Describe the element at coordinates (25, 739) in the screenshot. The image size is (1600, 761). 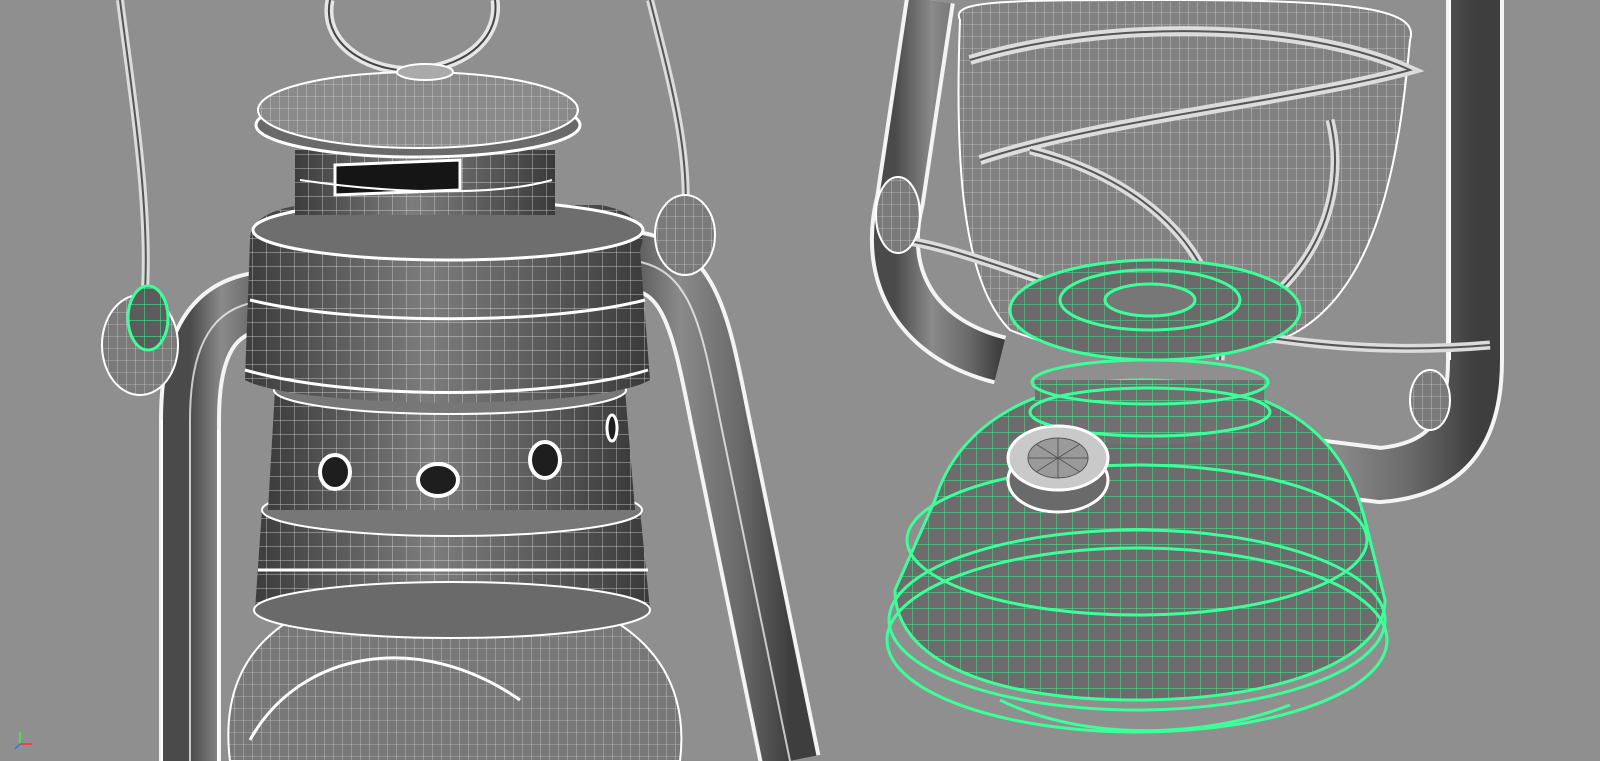
I see `xyz-axis-icon` at that location.